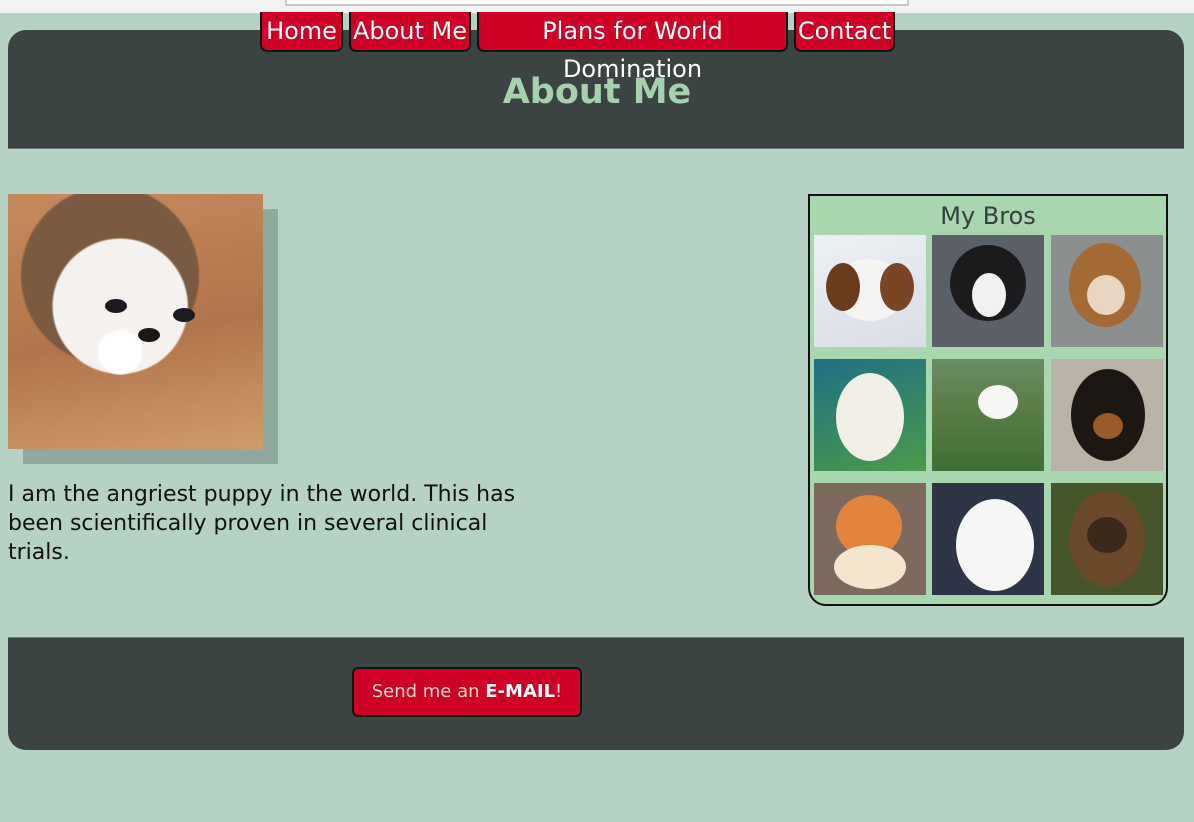  Describe the element at coordinates (844, 32) in the screenshot. I see `nav-contact: Contact` at that location.